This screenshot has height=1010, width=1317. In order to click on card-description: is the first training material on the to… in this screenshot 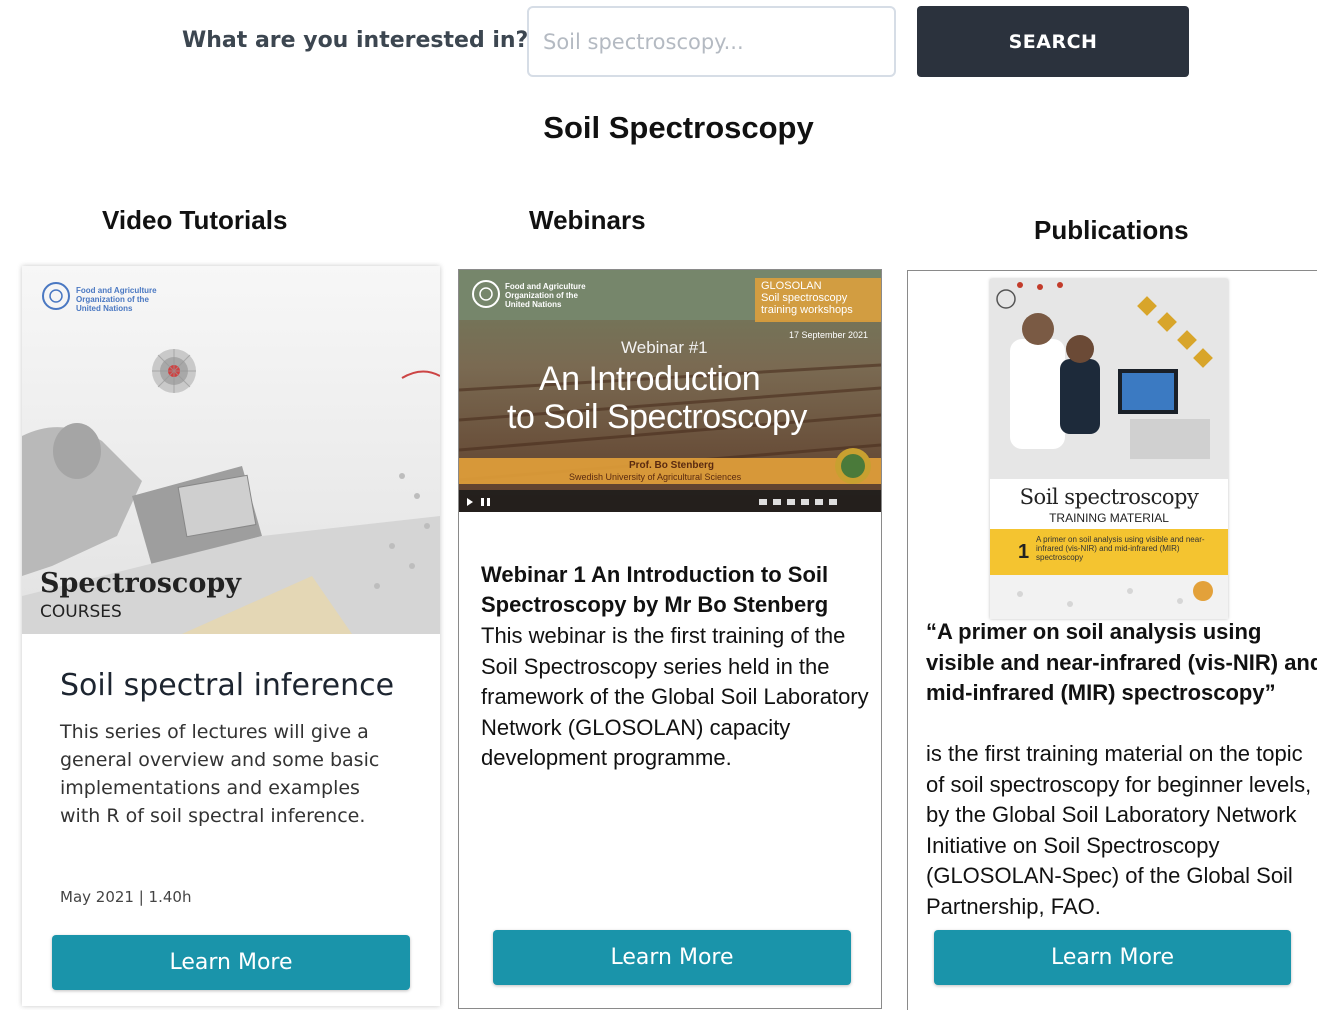, I will do `click(1119, 830)`.